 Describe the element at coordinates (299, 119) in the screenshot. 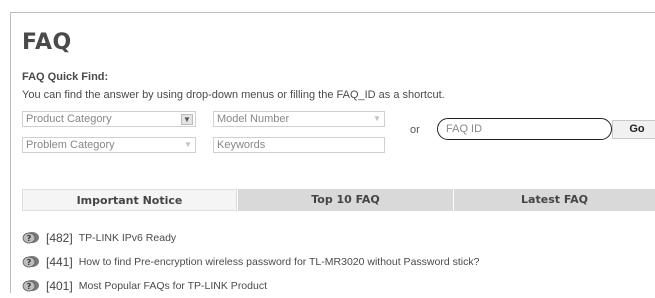

I see `model-number-select: Model Number ▼` at that location.